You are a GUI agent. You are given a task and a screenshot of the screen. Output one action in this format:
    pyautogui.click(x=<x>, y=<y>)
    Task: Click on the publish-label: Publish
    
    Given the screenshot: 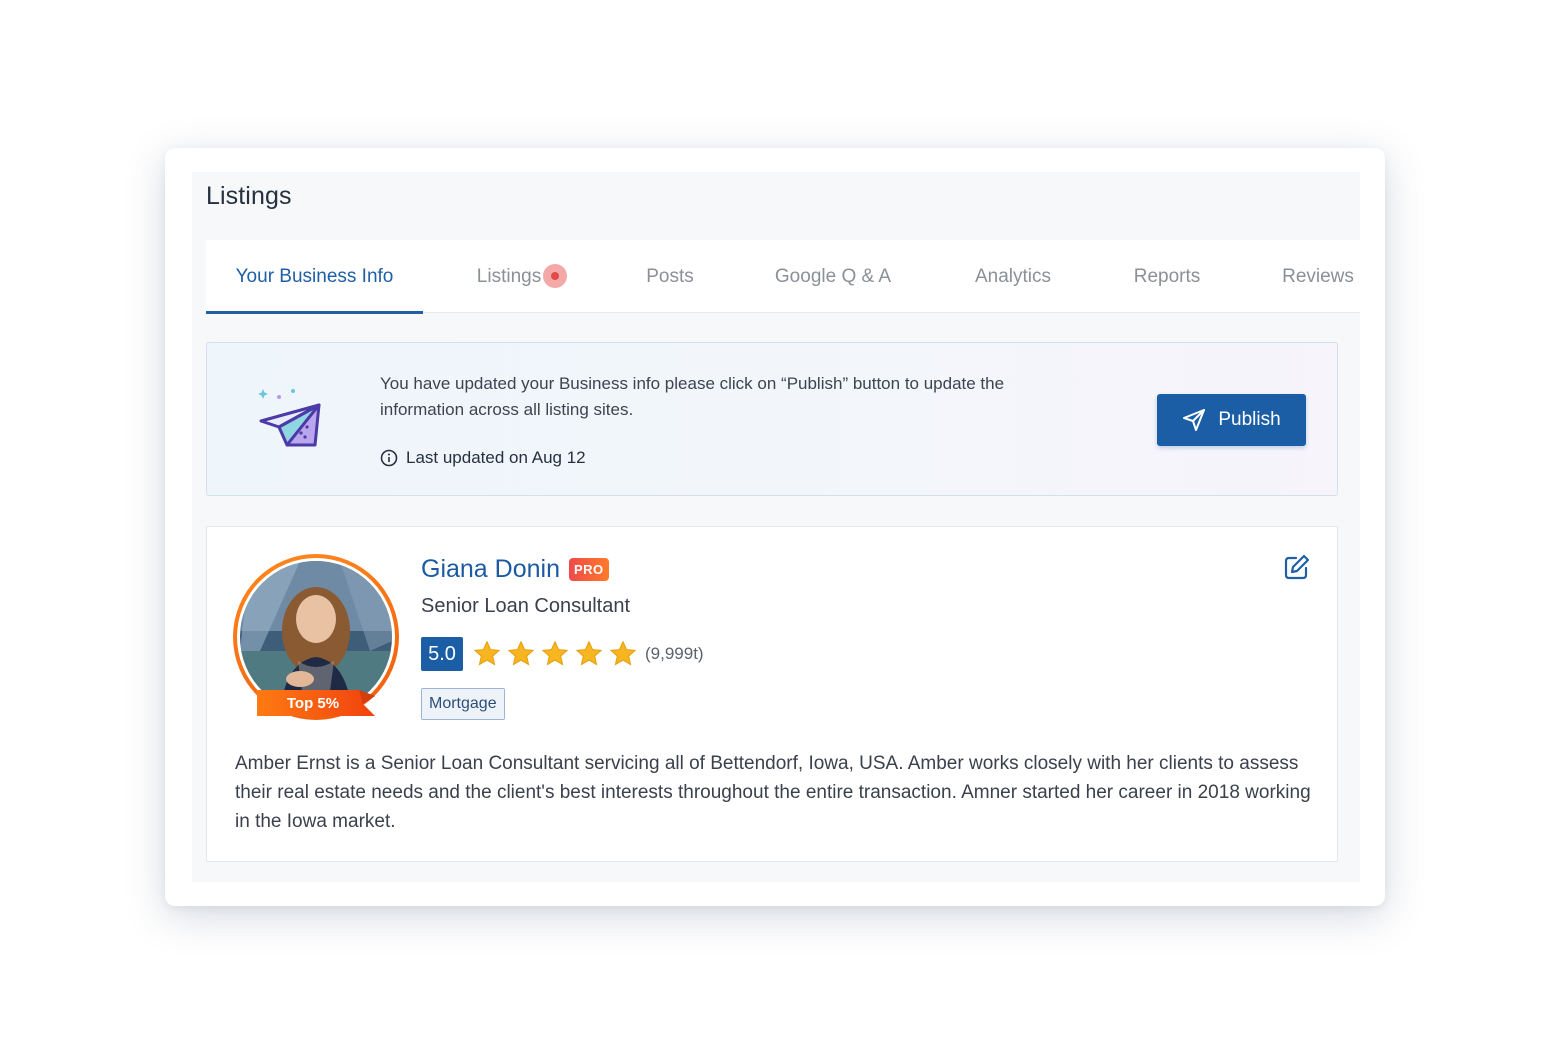 What is the action you would take?
    pyautogui.click(x=1249, y=419)
    